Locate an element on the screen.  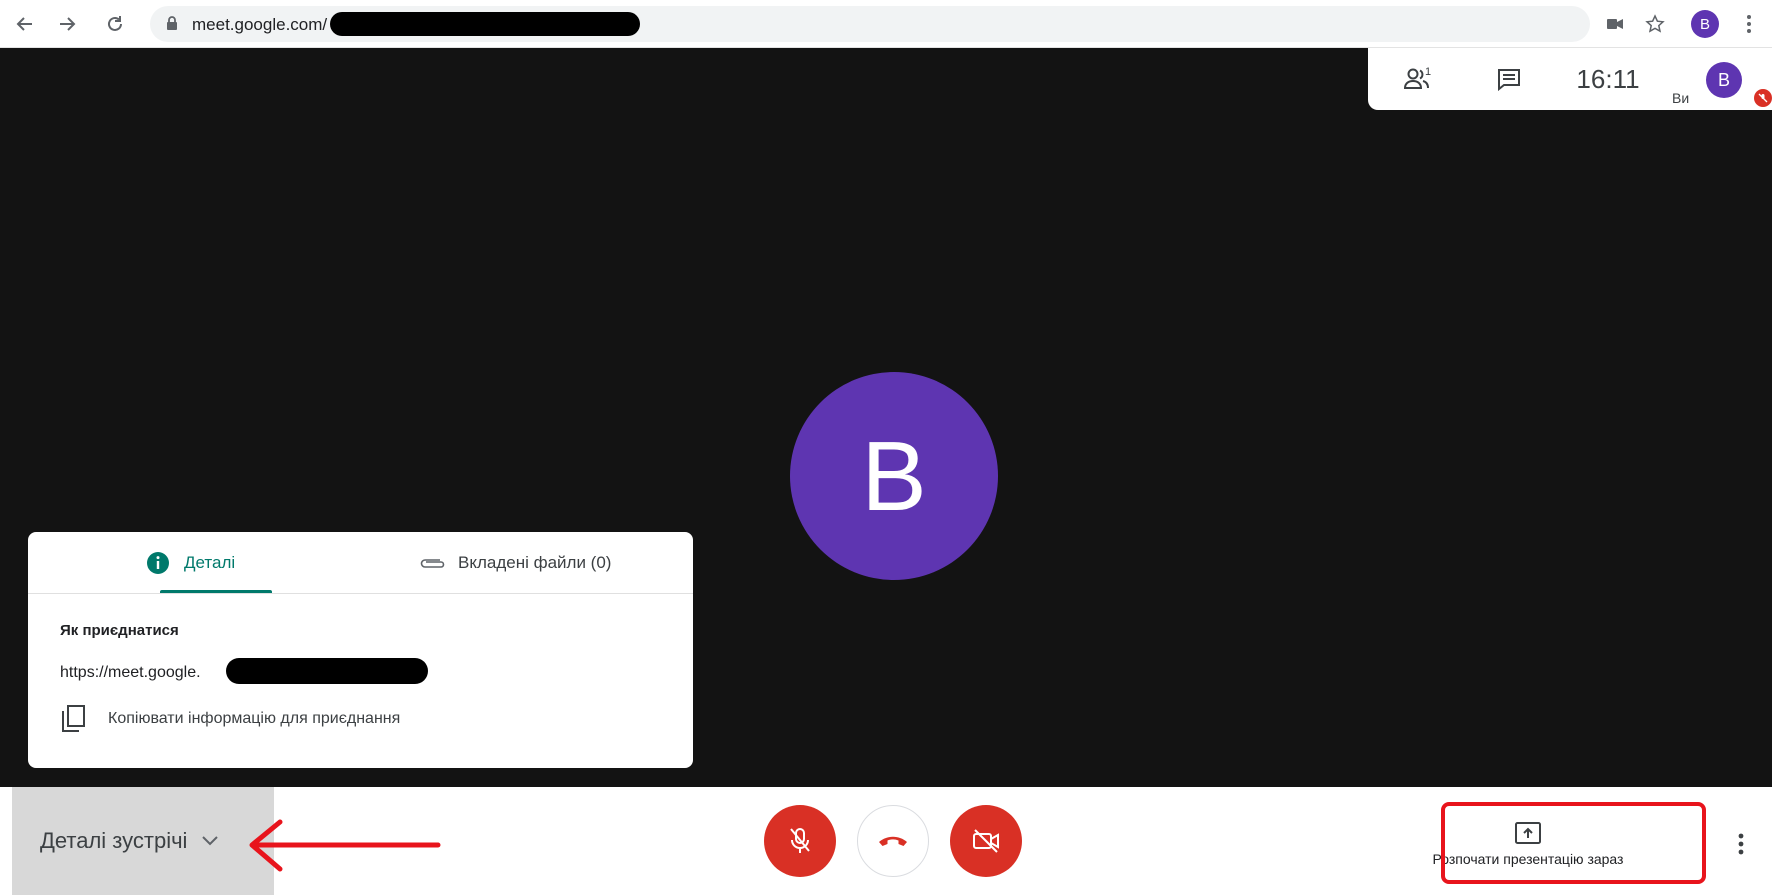
meeting-clock: 16:11 is located at coordinates (1608, 79).